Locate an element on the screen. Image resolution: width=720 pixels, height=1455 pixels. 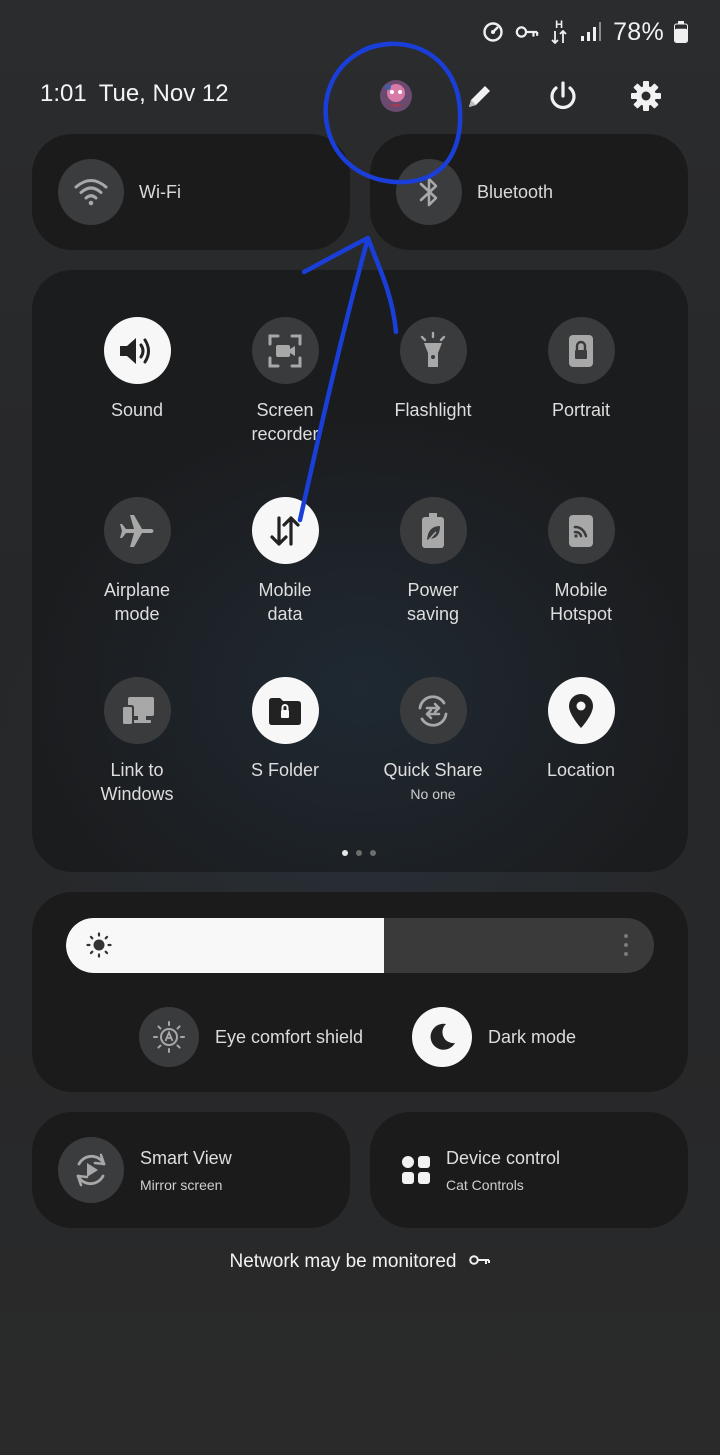
mobile-data-activity-icon: H is located at coordinates (559, 32).